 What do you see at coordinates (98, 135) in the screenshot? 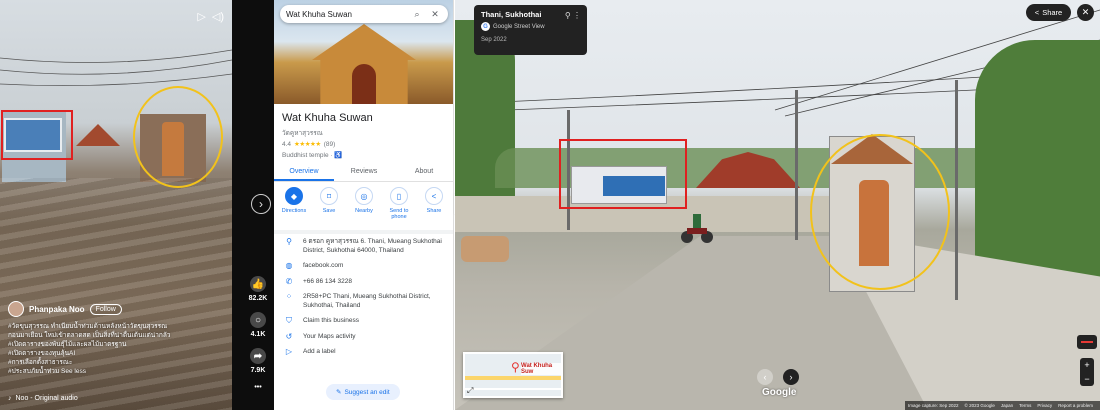
I see `video-temple-roof` at bounding box center [98, 135].